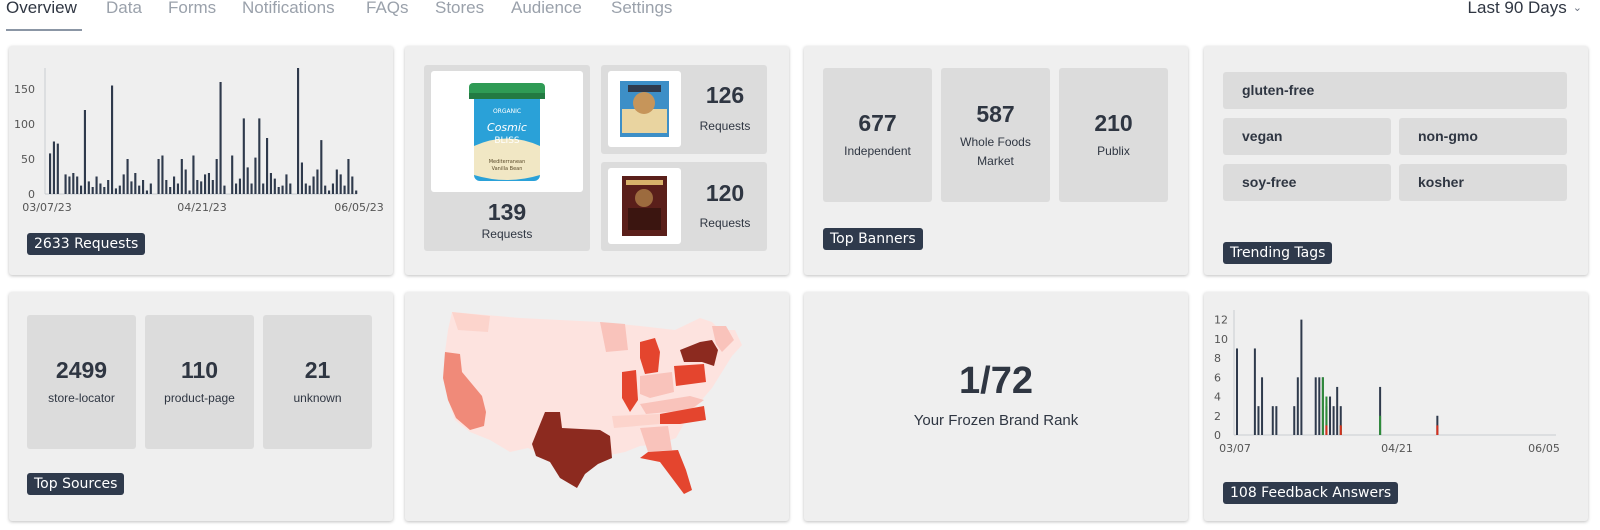  What do you see at coordinates (1217, 358) in the screenshot?
I see `feedback-y-tick: 8` at bounding box center [1217, 358].